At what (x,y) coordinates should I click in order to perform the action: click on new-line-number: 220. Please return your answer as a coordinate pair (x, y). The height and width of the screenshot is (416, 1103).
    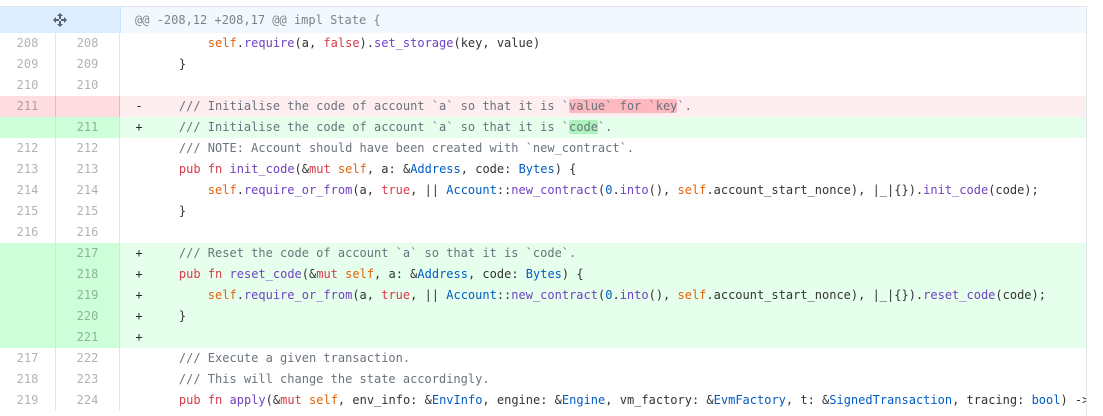
    Looking at the image, I should click on (88, 316).